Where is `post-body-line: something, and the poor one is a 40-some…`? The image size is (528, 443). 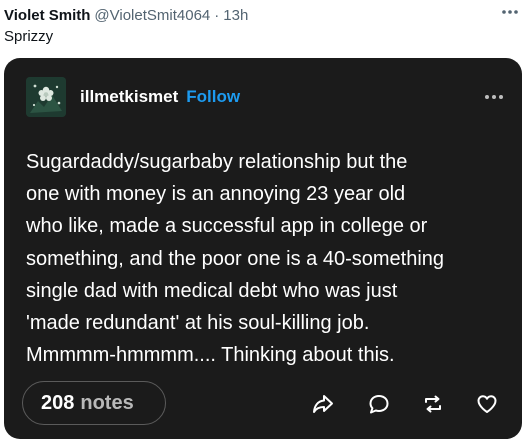
post-body-line: something, and the poor one is a 40-some… is located at coordinates (235, 258).